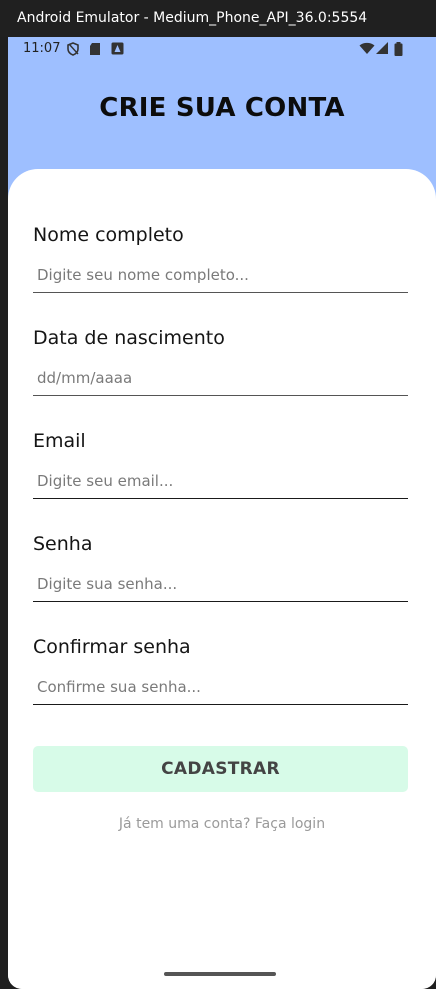  I want to click on login-link: Já tem uma conta? Faça login, so click(222, 824).